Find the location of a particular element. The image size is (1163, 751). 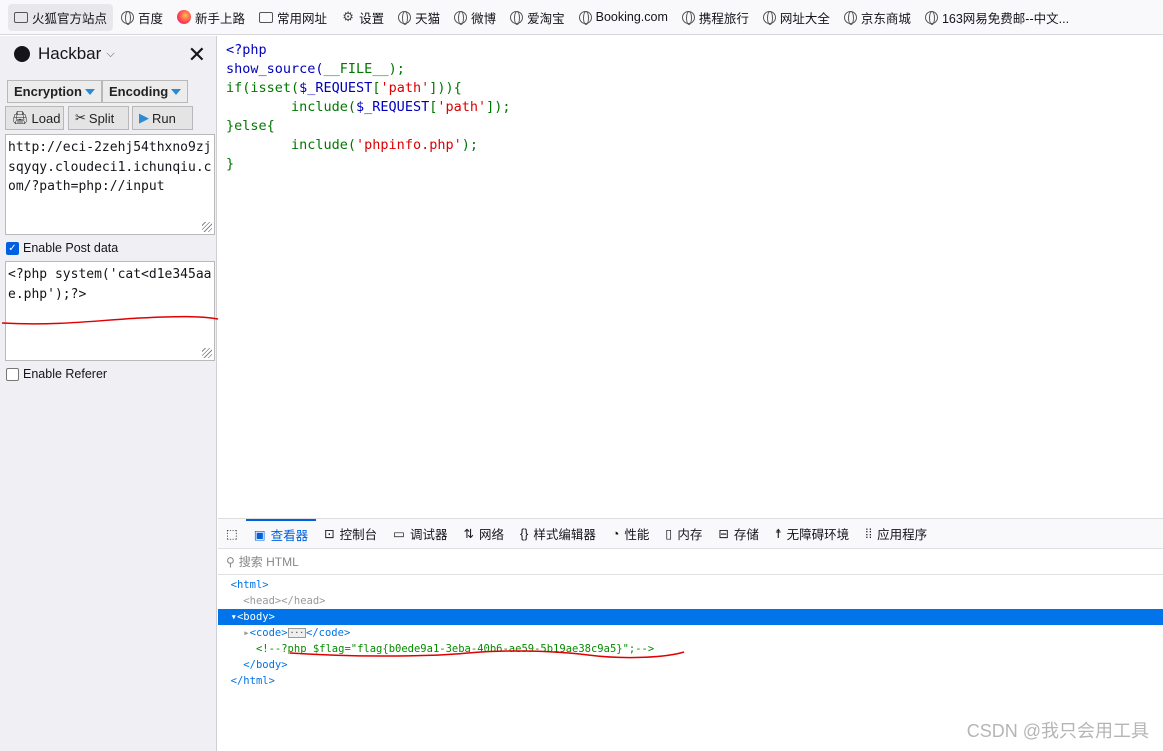

bookmark-item: 爱淘宝 is located at coordinates (537, 17).